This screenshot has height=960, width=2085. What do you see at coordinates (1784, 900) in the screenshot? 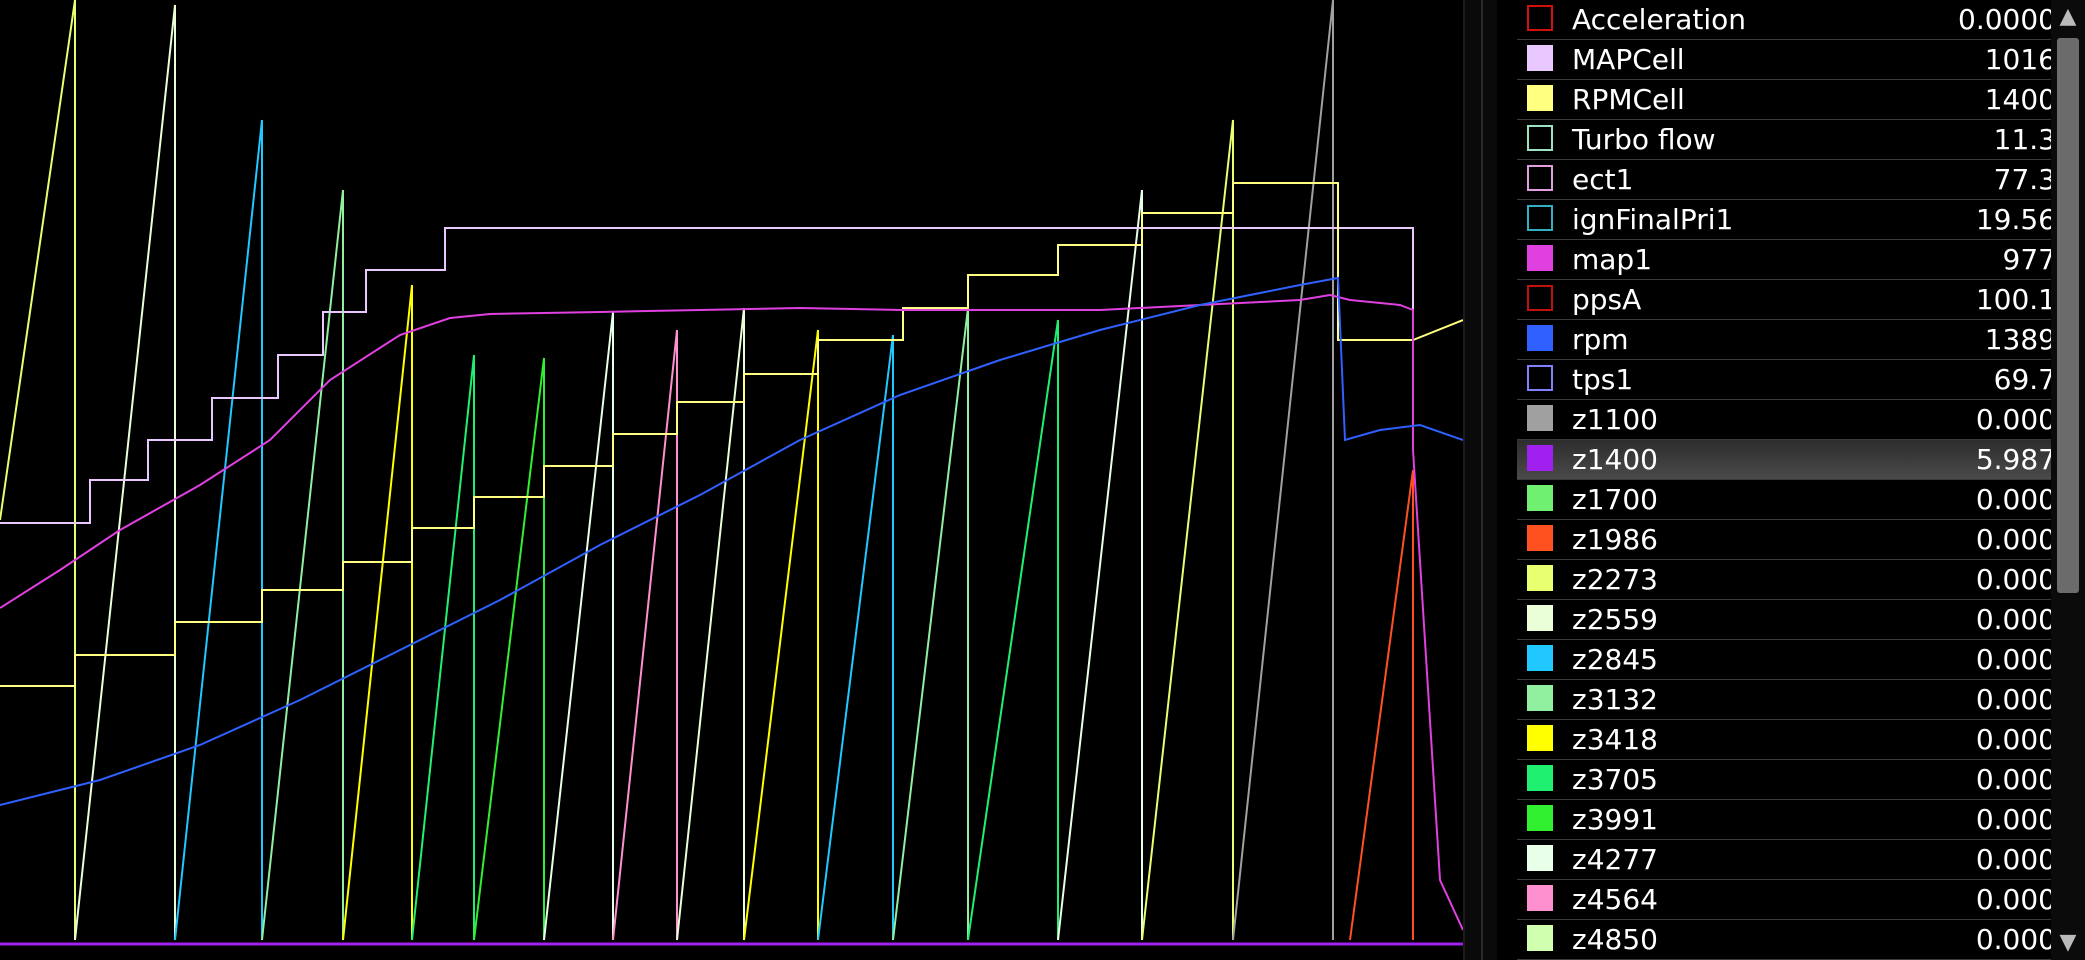
I see `legend-row-z4564: z4564 0.000` at bounding box center [1784, 900].